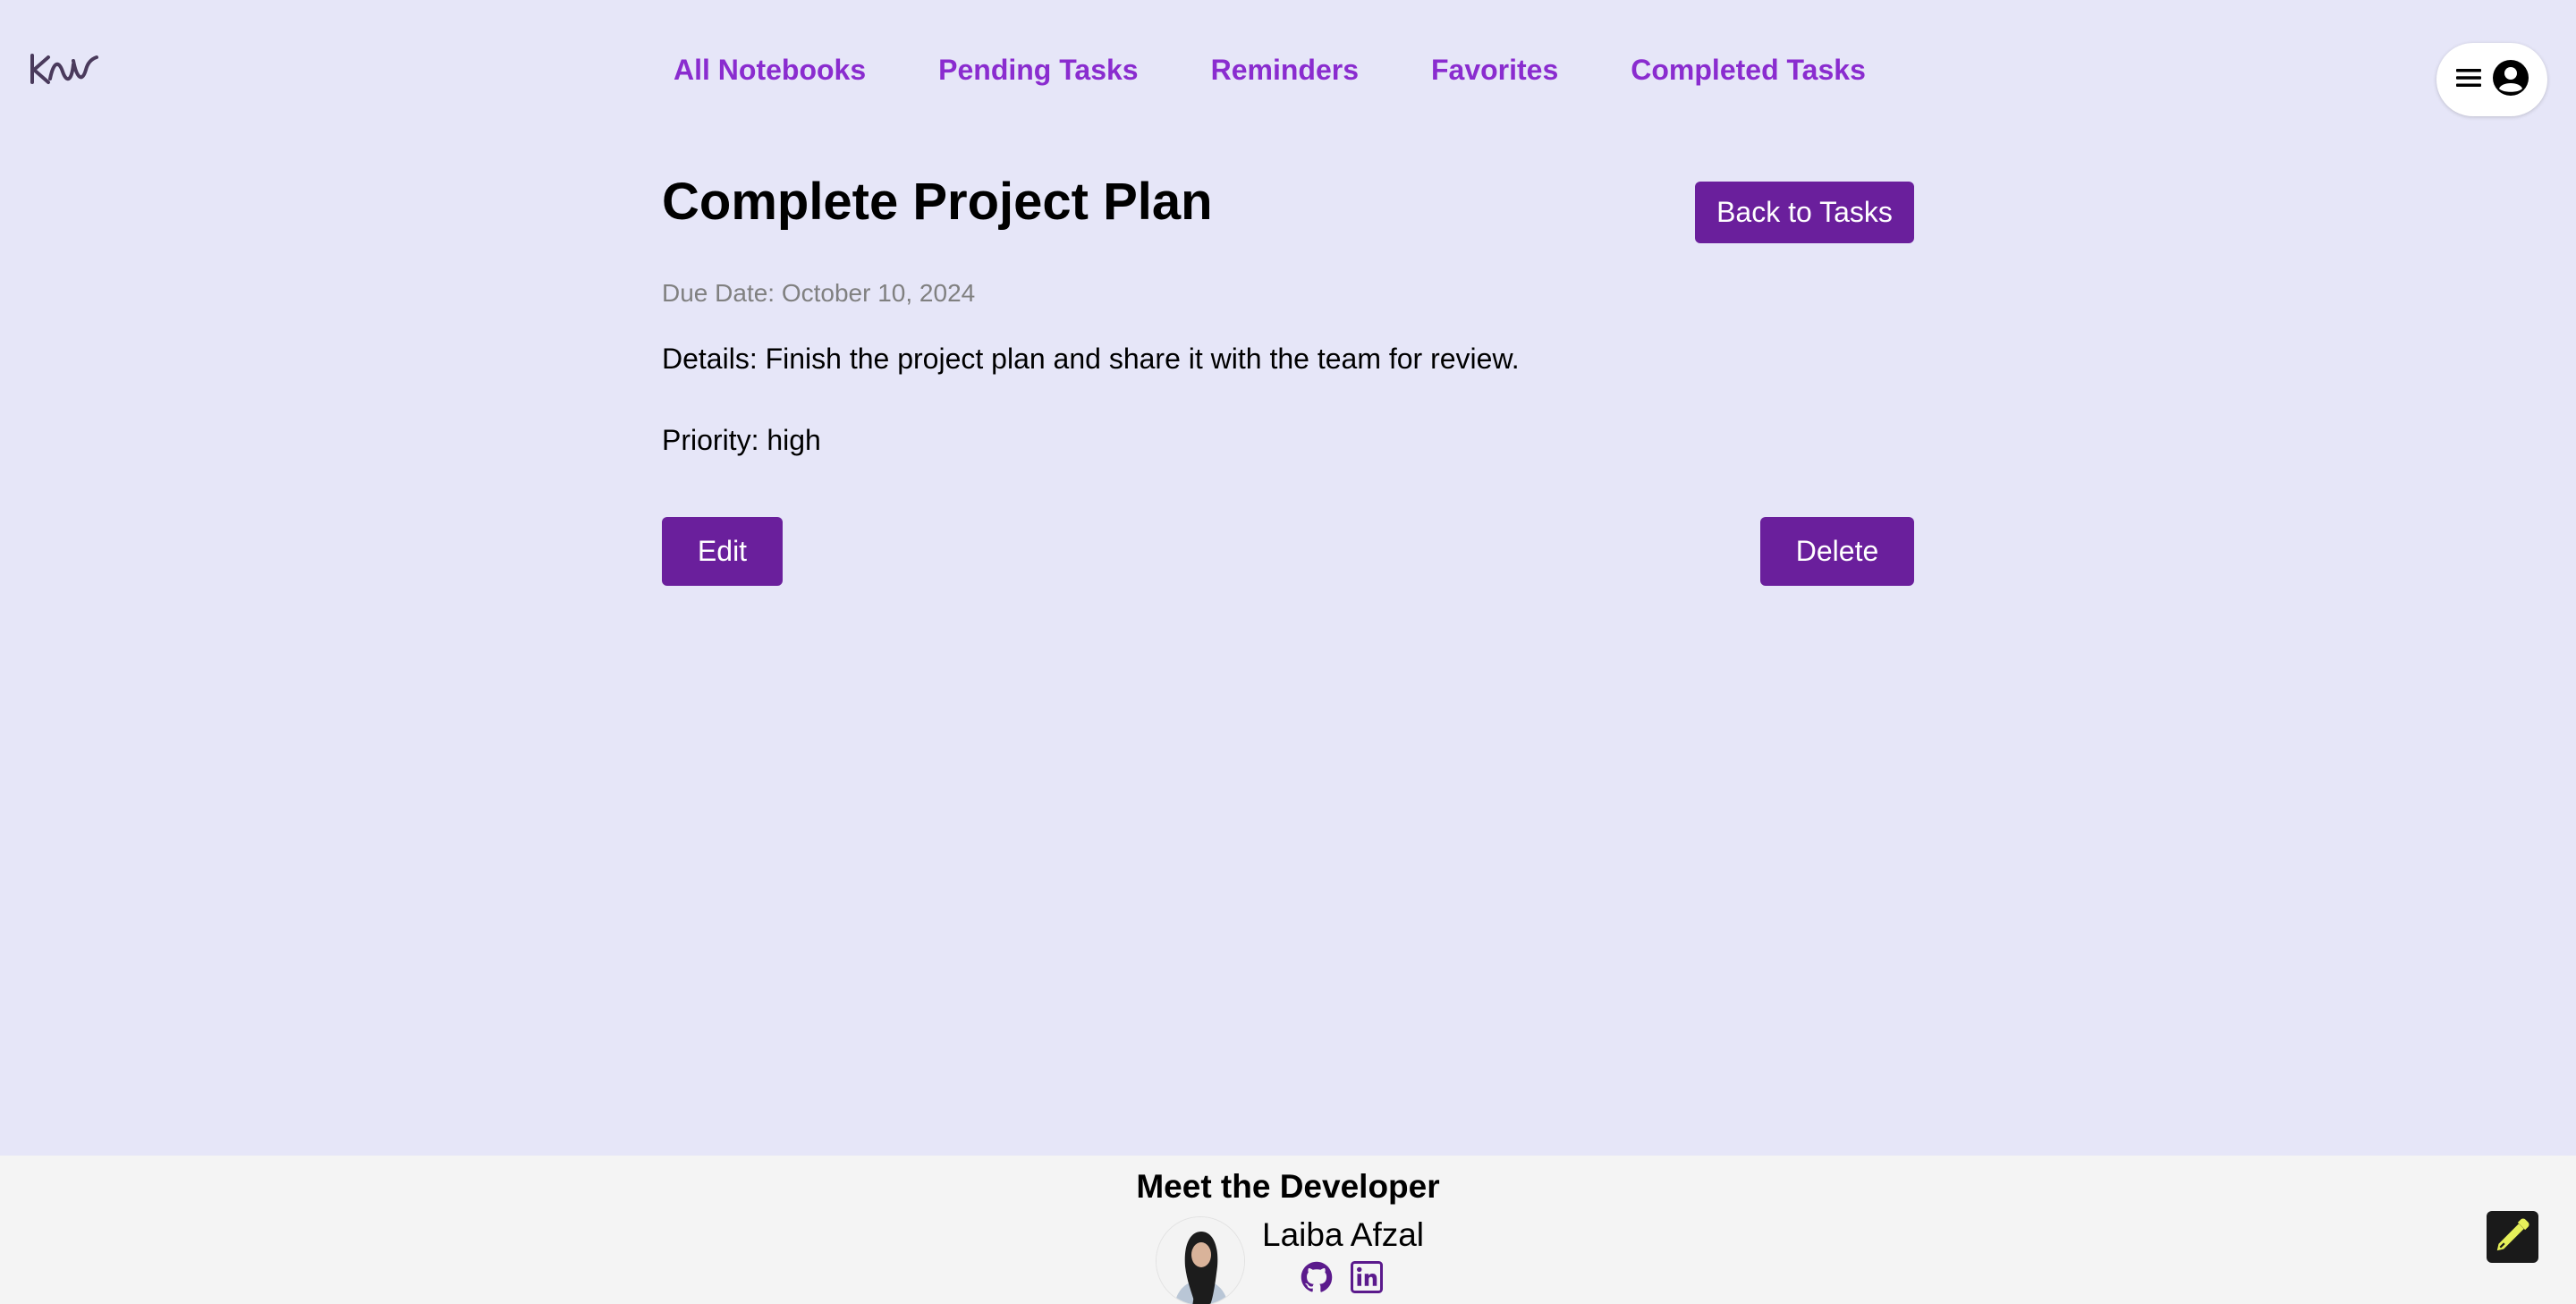 The image size is (2576, 1304). I want to click on footer: Meet the Developer Laiba Afzal, so click(1288, 1230).